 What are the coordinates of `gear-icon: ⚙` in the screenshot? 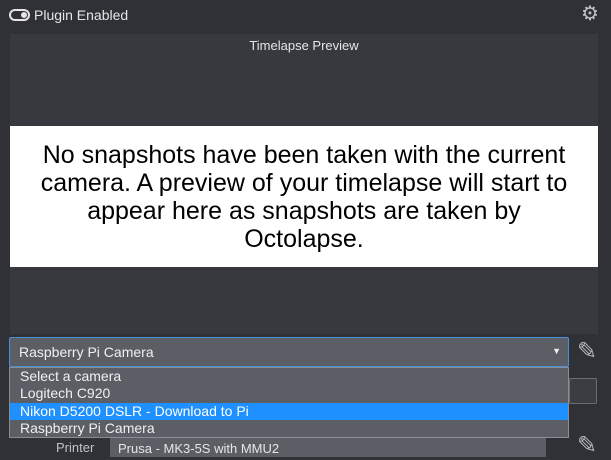 It's located at (590, 14).